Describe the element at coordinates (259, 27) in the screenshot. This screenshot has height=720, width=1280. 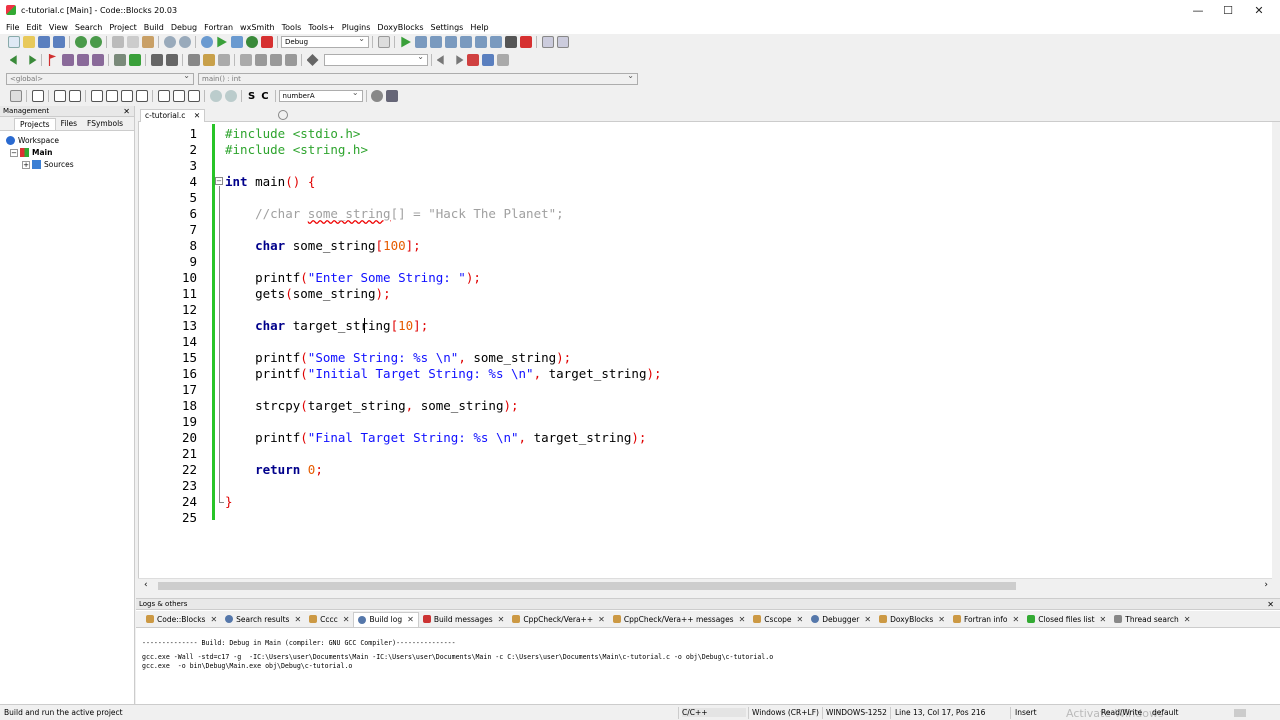
I see `menu-wxsmith: wxSmith` at that location.